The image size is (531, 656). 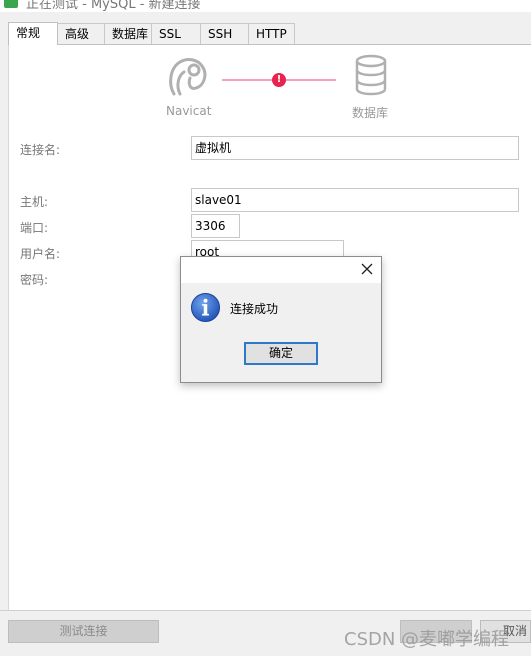 What do you see at coordinates (224, 33) in the screenshot?
I see `tab-ssh: SSH` at bounding box center [224, 33].